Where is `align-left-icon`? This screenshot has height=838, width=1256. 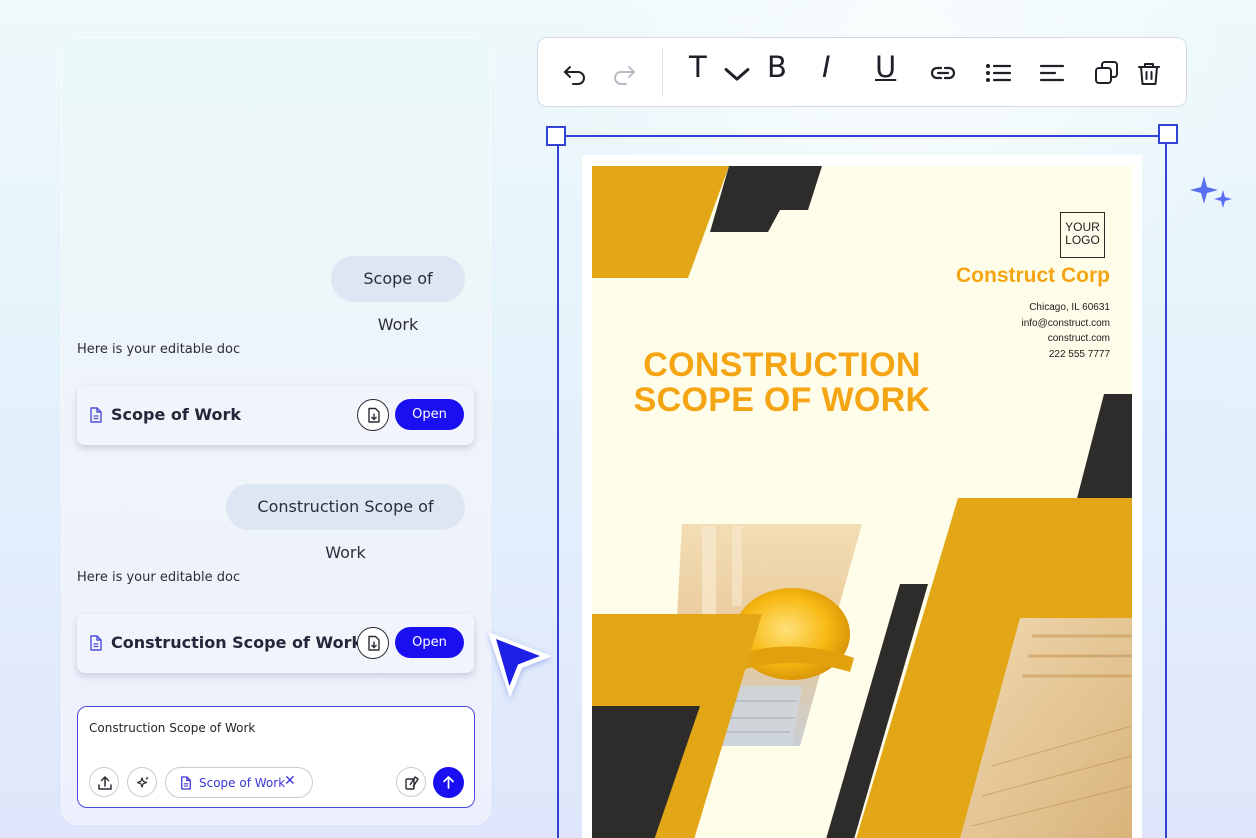
align-left-icon is located at coordinates (1052, 73).